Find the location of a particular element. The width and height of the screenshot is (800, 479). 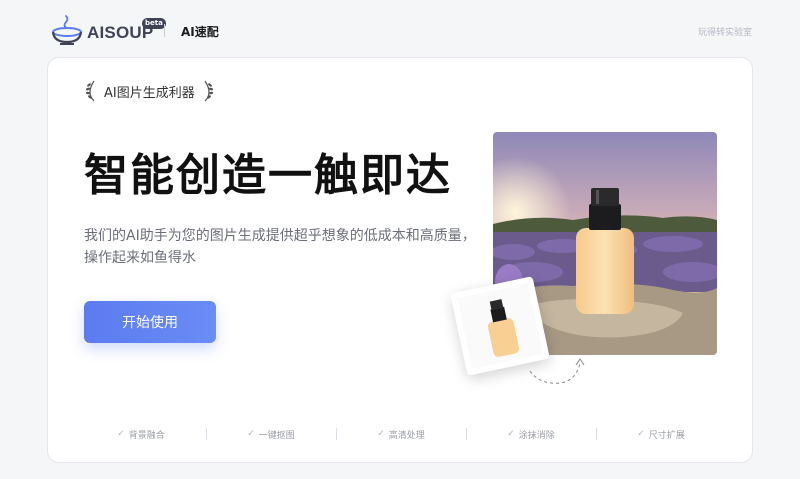

feature-item: ✓ 高清处理 is located at coordinates (401, 434).